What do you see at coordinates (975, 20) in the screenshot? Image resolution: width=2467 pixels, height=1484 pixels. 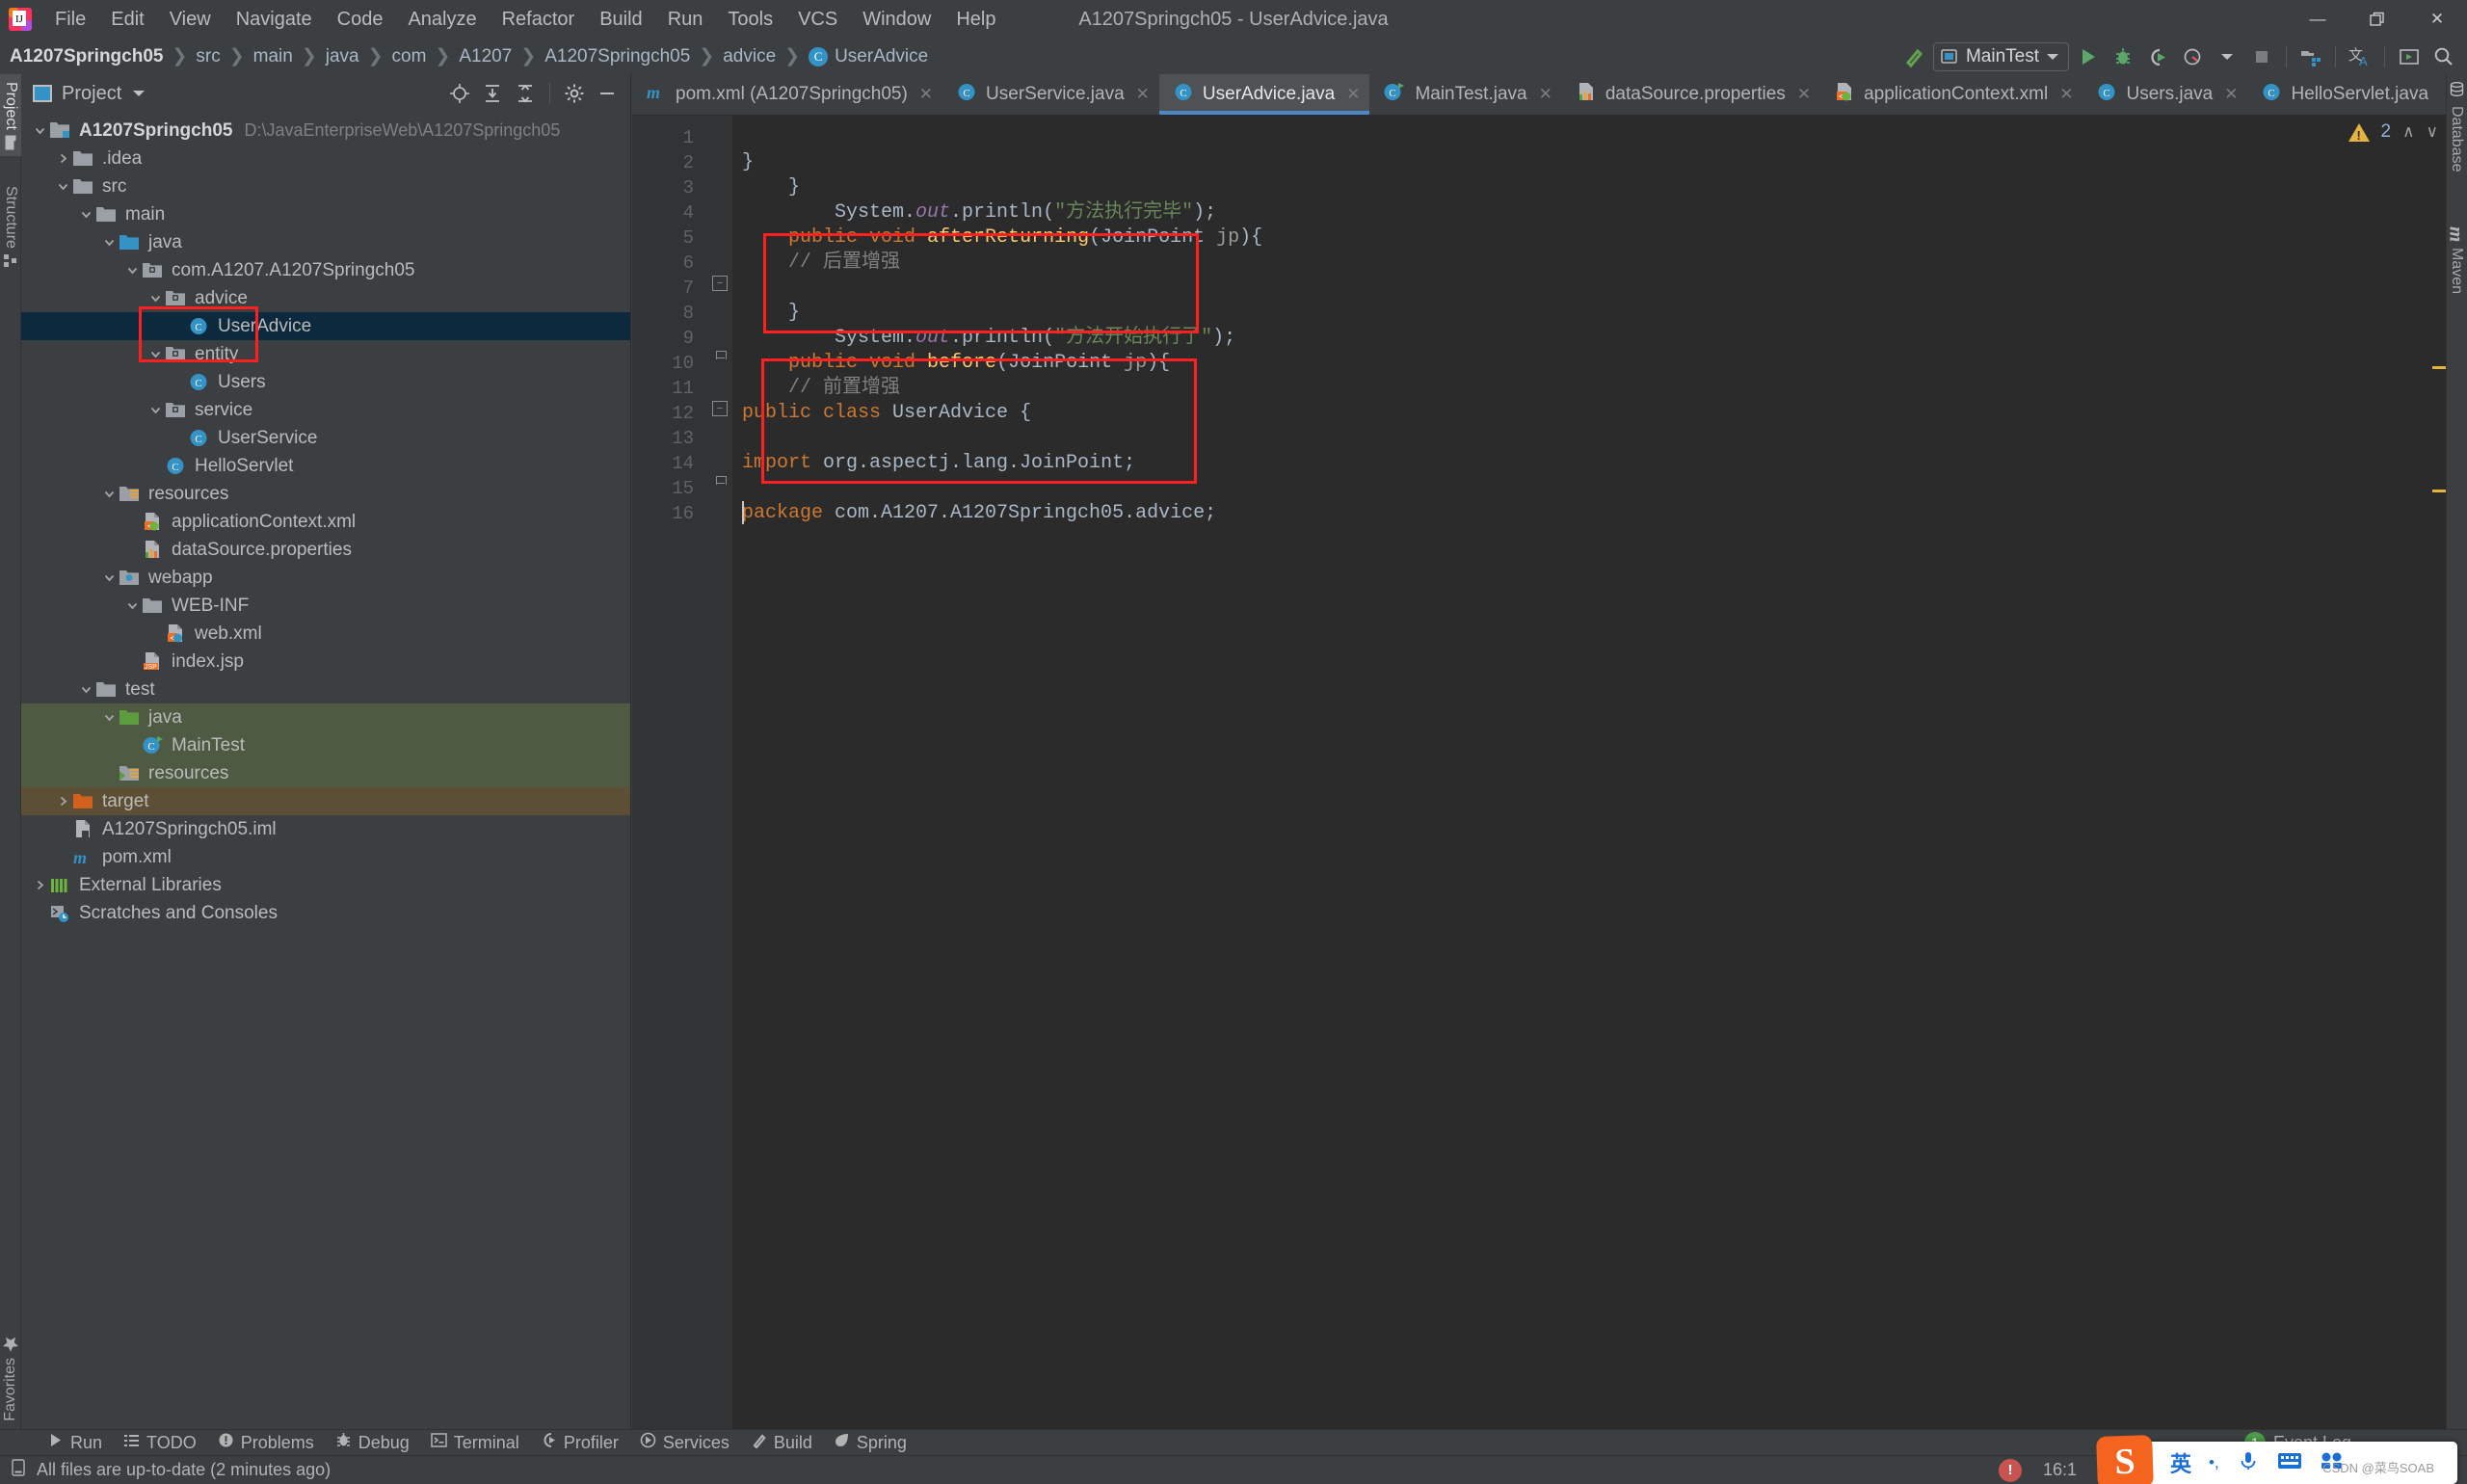 I see `menu-help: Help` at bounding box center [975, 20].